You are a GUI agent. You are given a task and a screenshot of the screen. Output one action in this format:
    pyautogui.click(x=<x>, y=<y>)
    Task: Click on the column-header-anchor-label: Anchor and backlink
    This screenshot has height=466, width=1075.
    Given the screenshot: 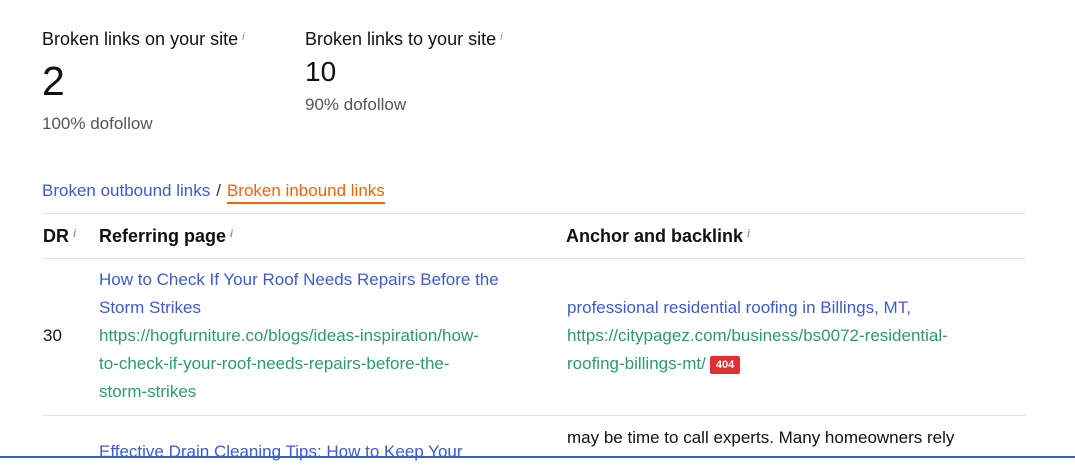 What is the action you would take?
    pyautogui.click(x=655, y=236)
    